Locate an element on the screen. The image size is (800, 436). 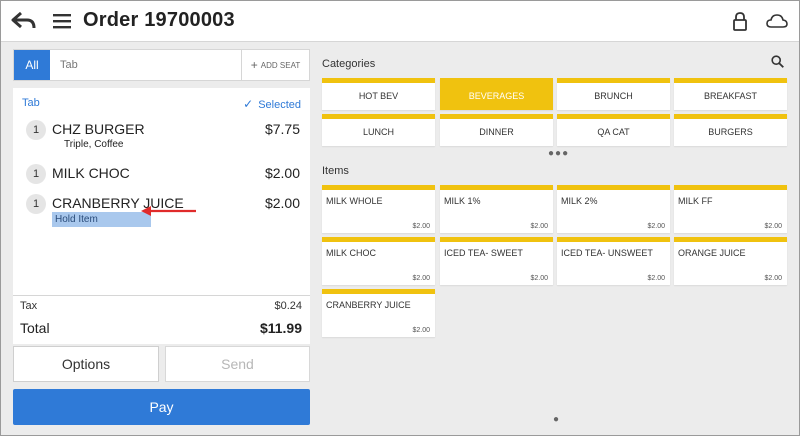
category-tile-dinner: DINNER is located at coordinates (496, 130).